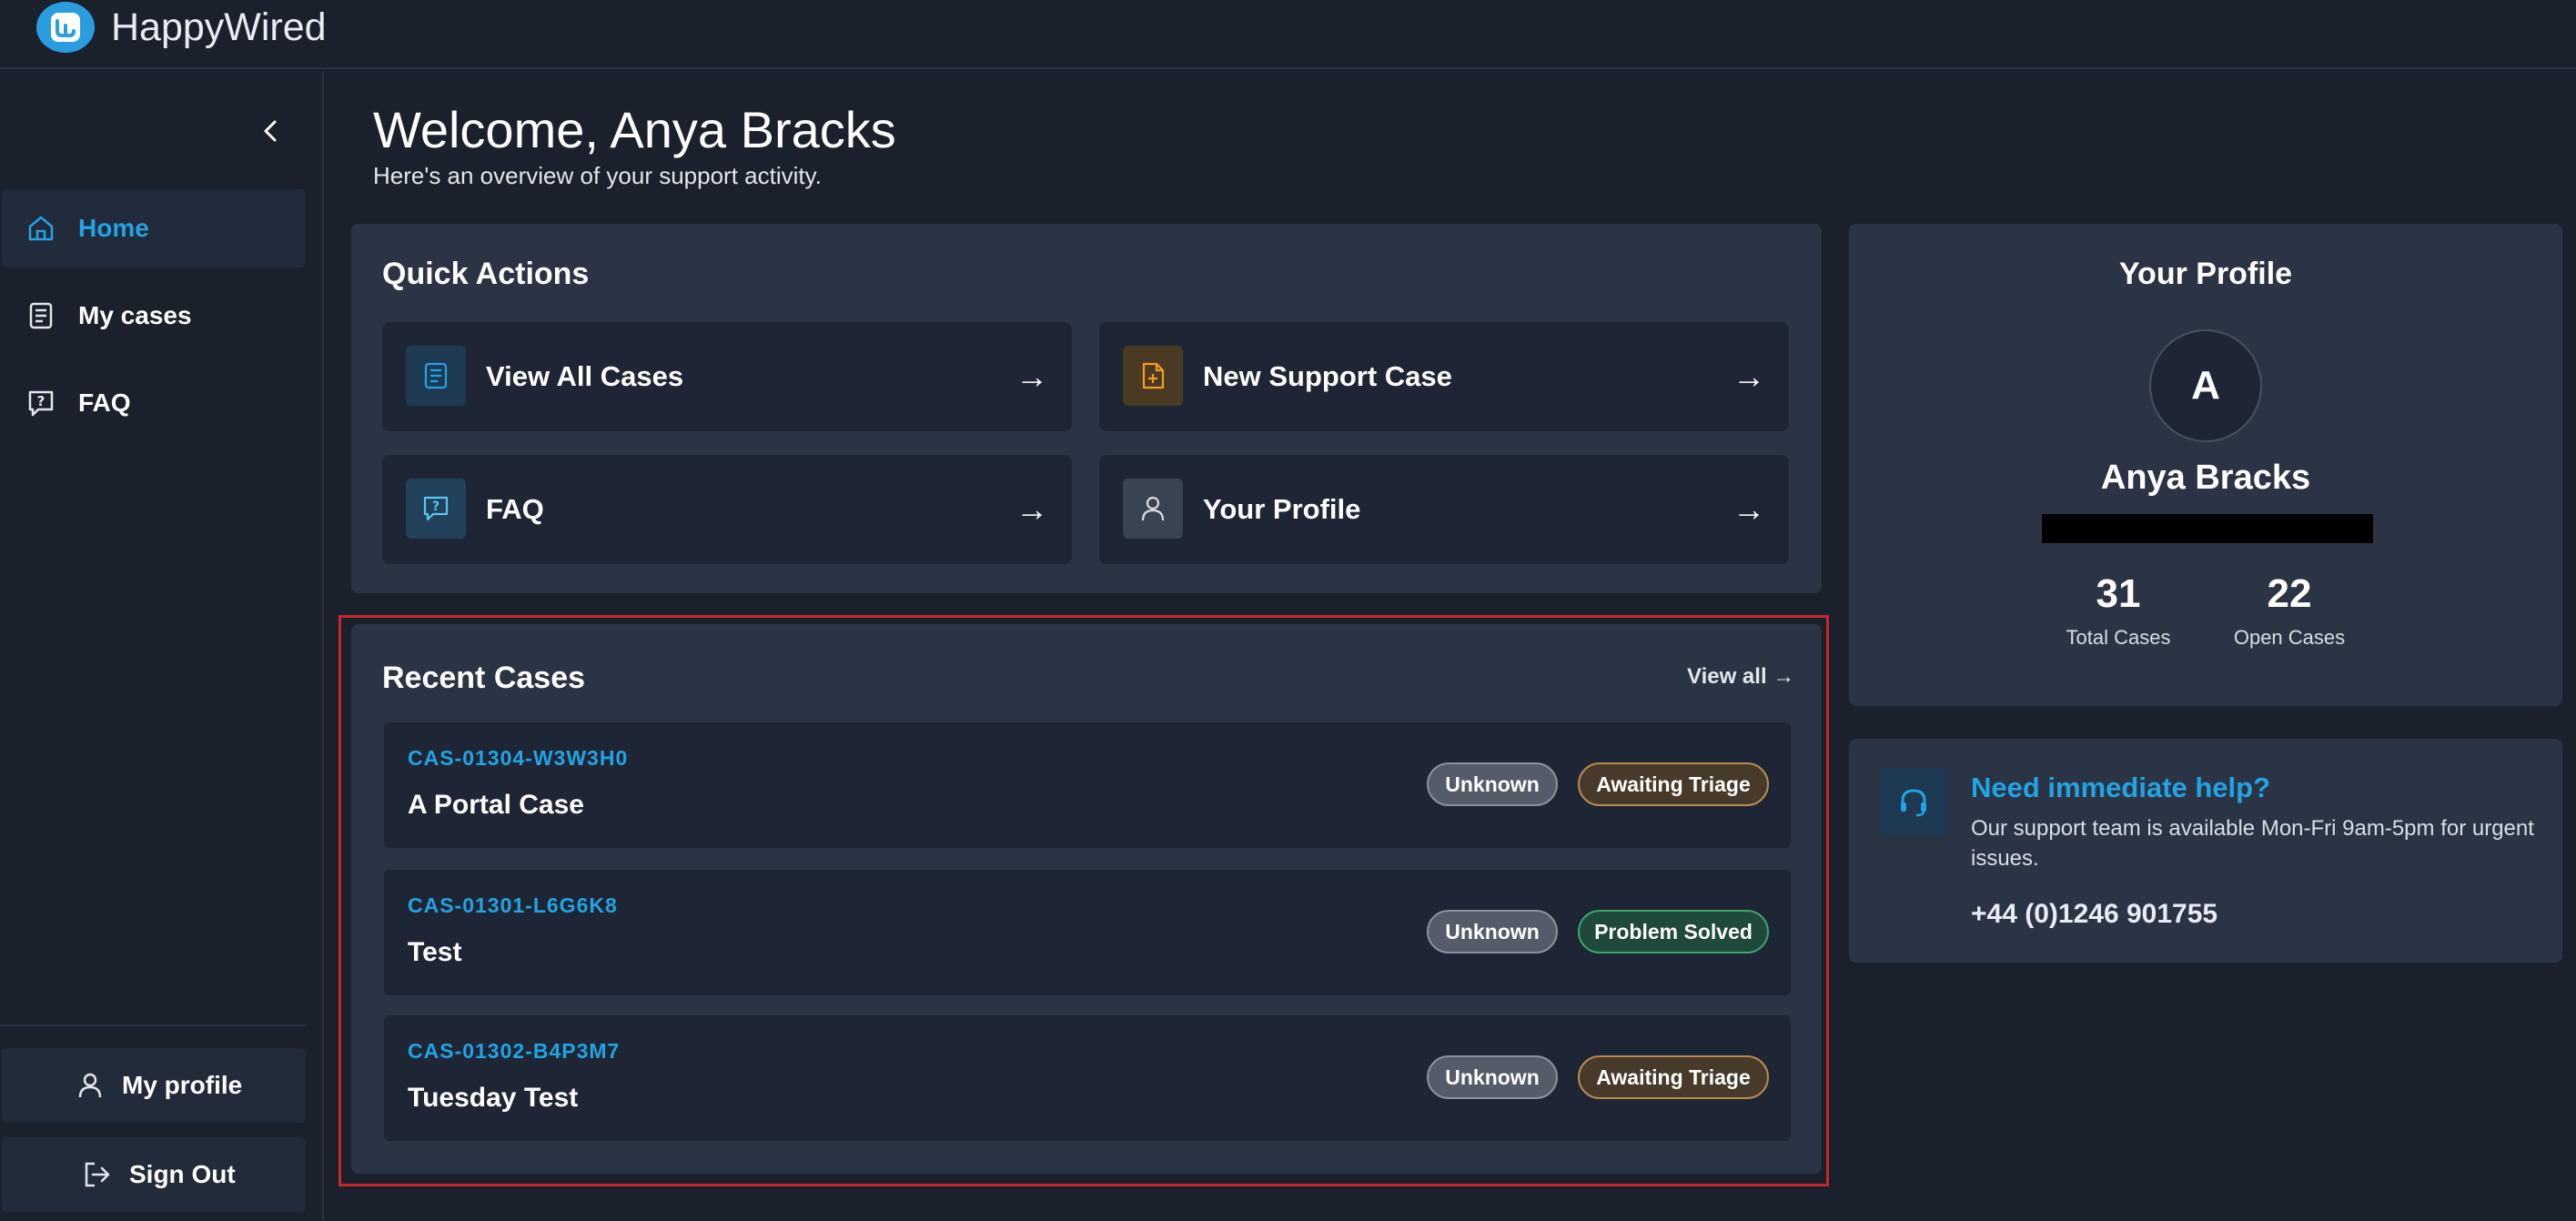  Describe the element at coordinates (154, 403) in the screenshot. I see `sidebar-item-faq: ? FAQ` at that location.